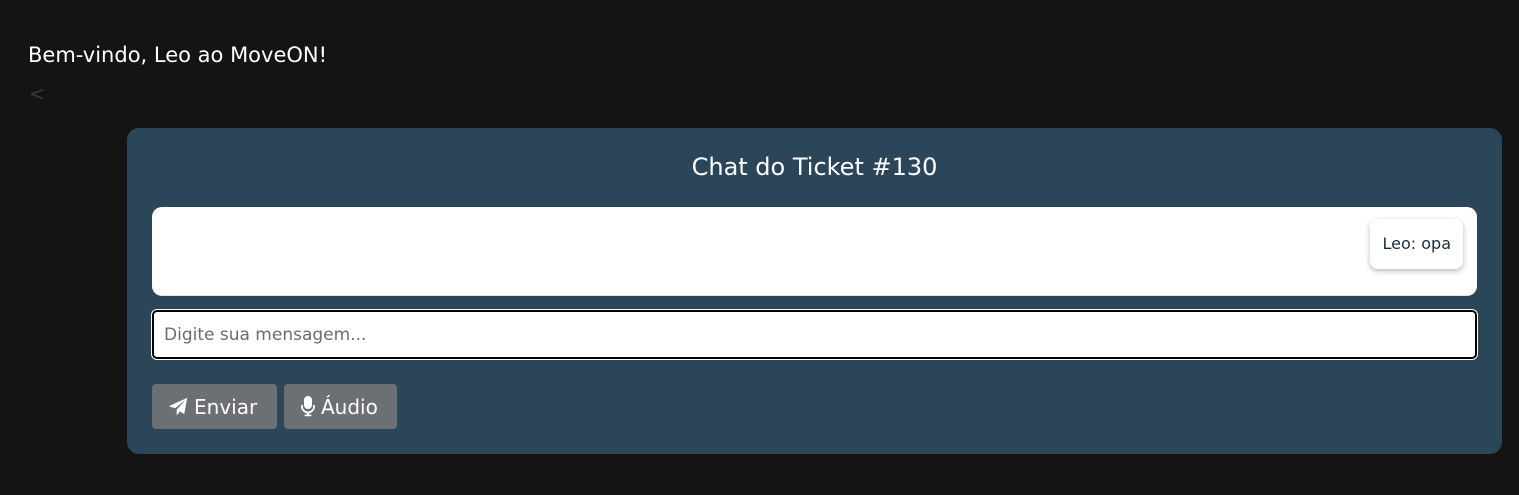 This screenshot has width=1519, height=495. I want to click on audio-button-label: Áudio, so click(349, 406).